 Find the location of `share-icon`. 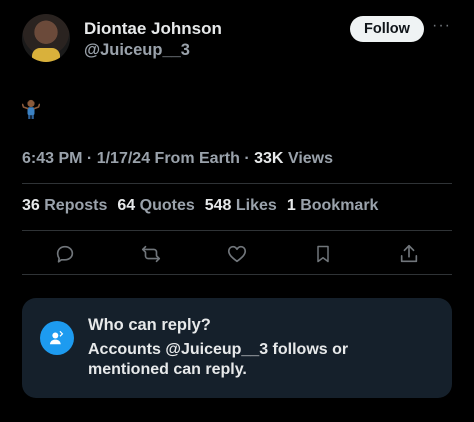

share-icon is located at coordinates (409, 254).